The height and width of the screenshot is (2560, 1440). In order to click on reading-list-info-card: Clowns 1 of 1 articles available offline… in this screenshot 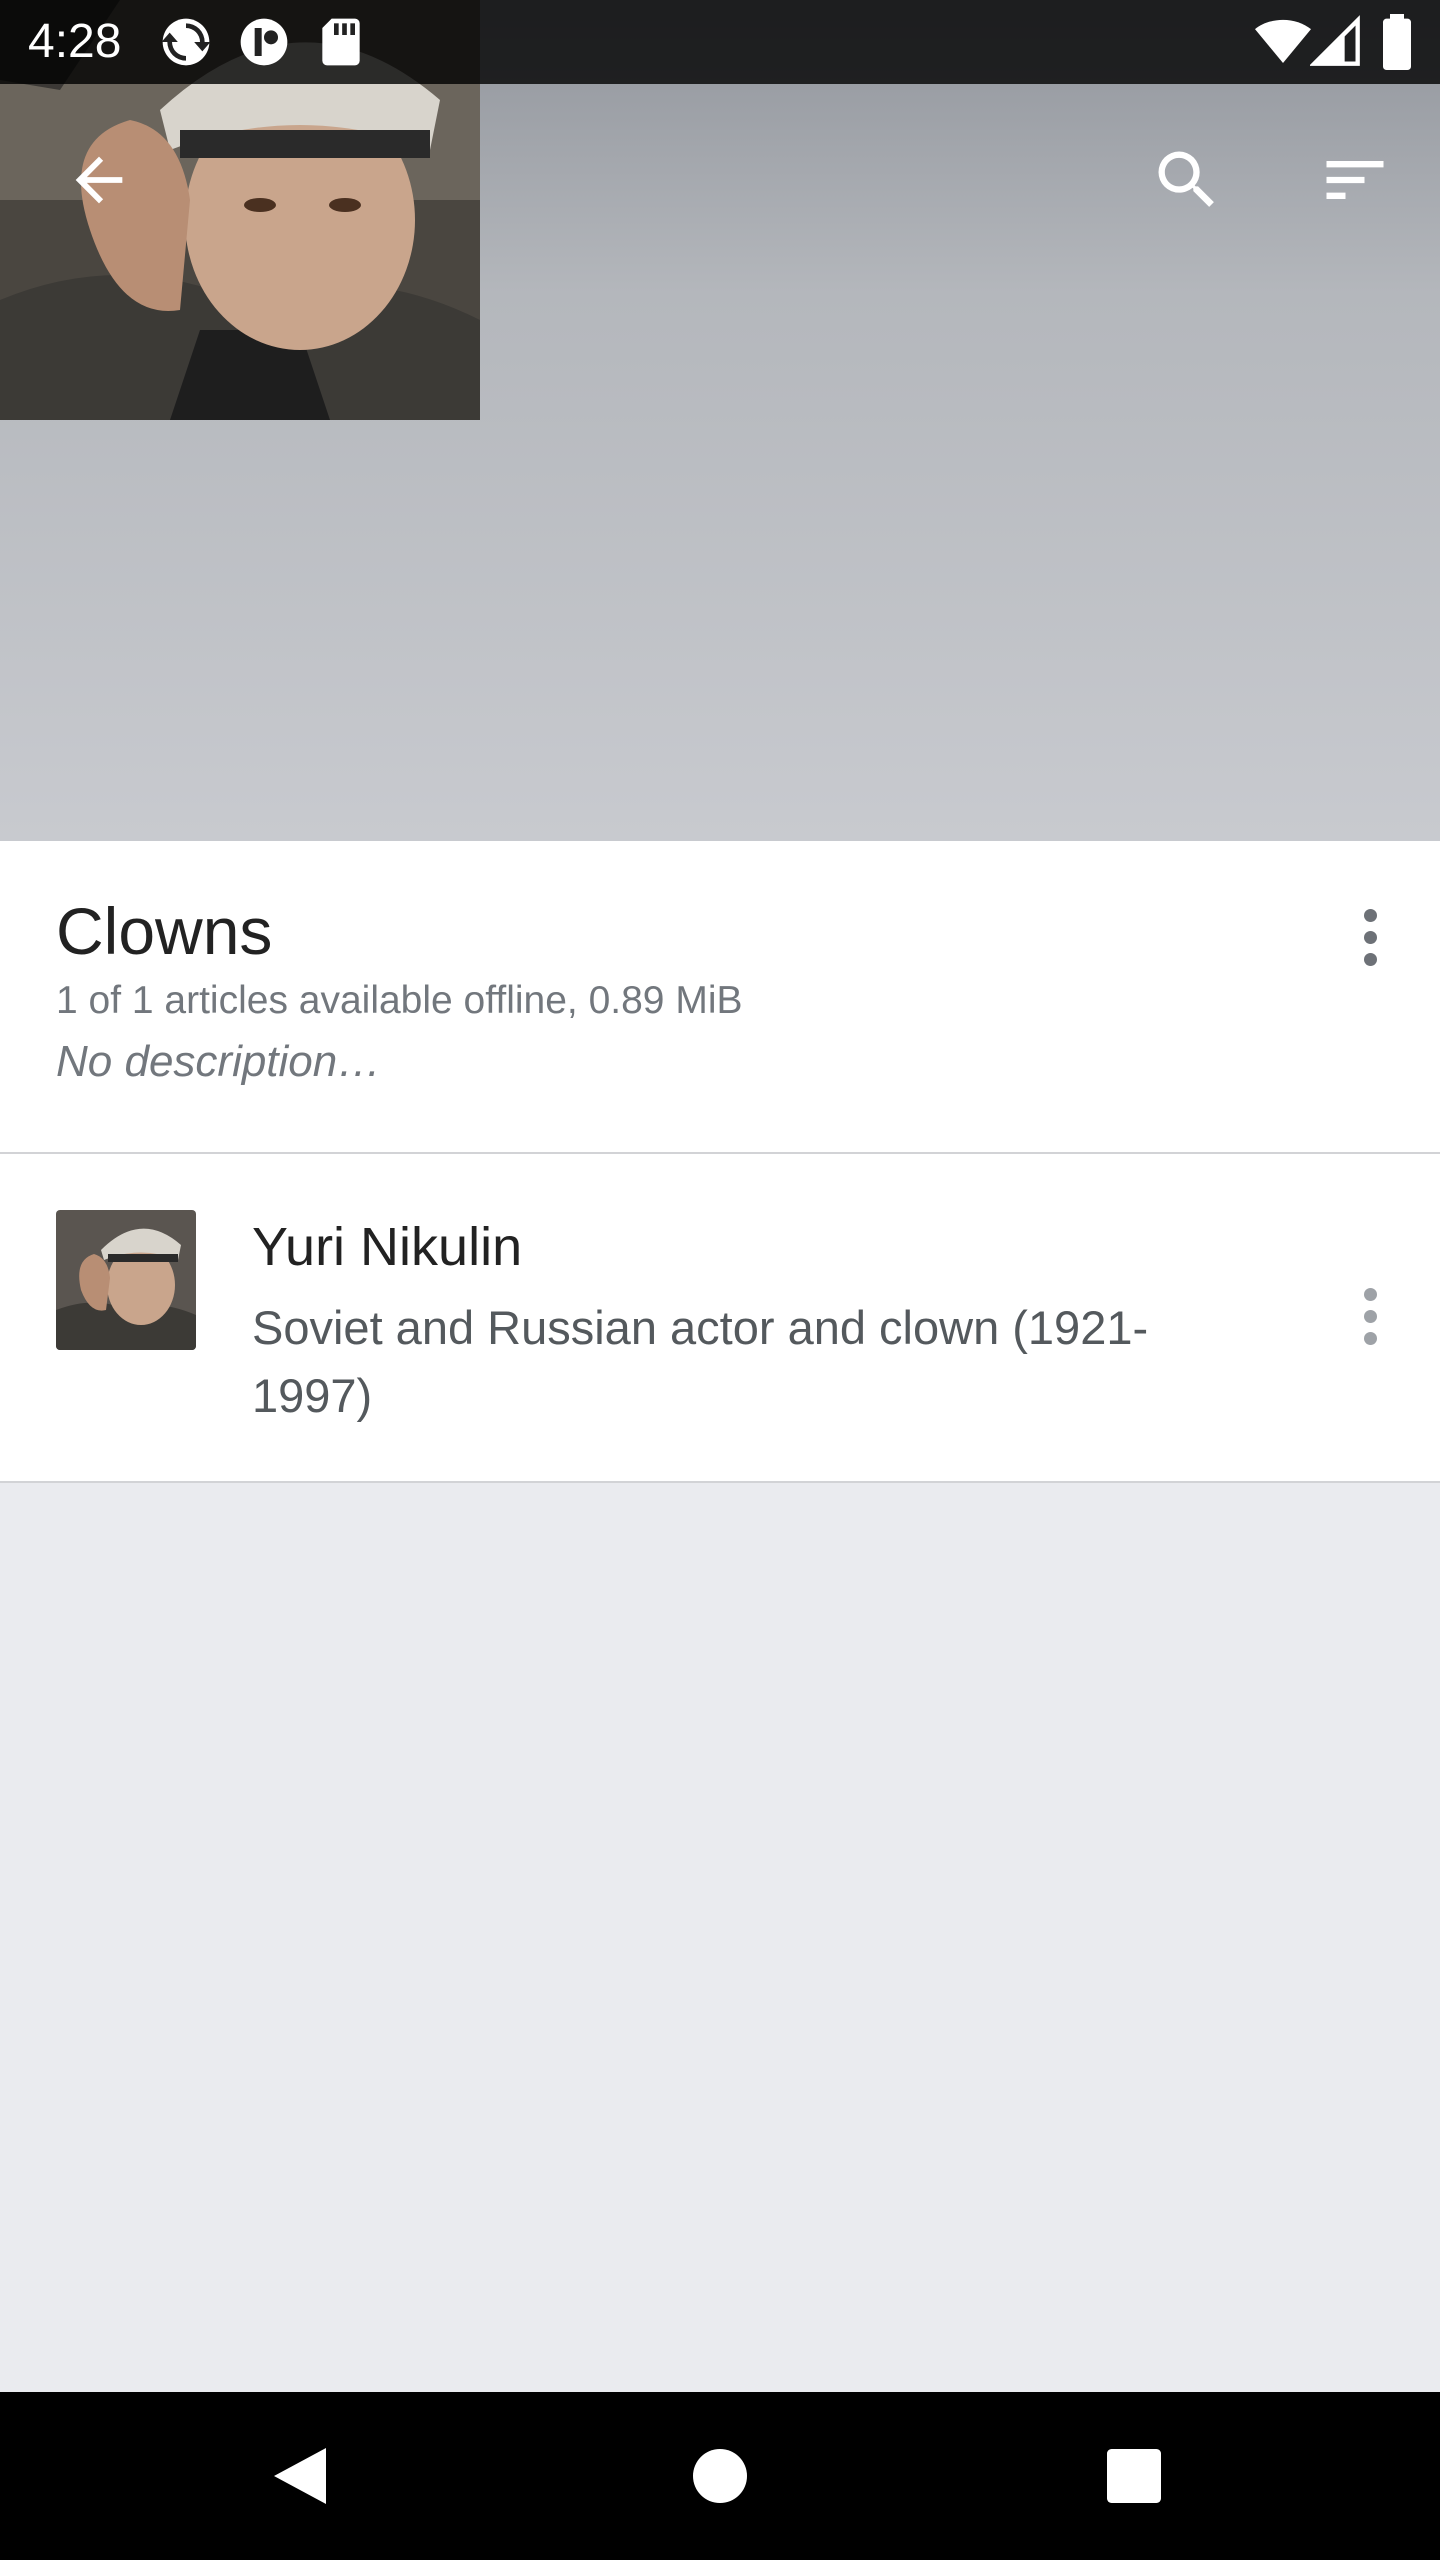, I will do `click(720, 997)`.